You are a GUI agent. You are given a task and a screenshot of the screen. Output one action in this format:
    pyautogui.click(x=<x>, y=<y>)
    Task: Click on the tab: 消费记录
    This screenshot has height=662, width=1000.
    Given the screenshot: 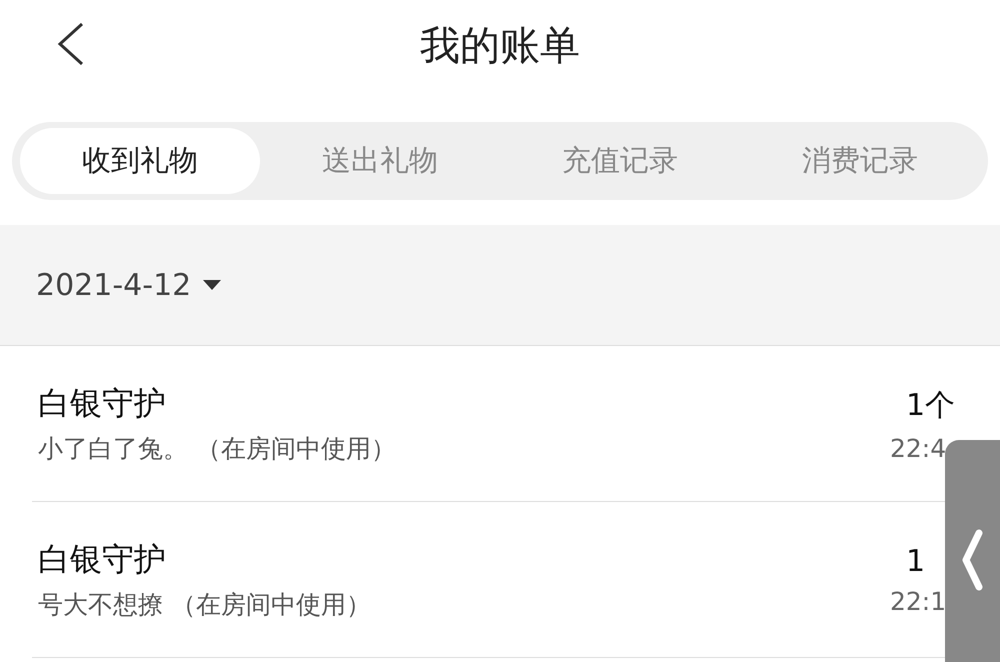 What is the action you would take?
    pyautogui.click(x=860, y=161)
    